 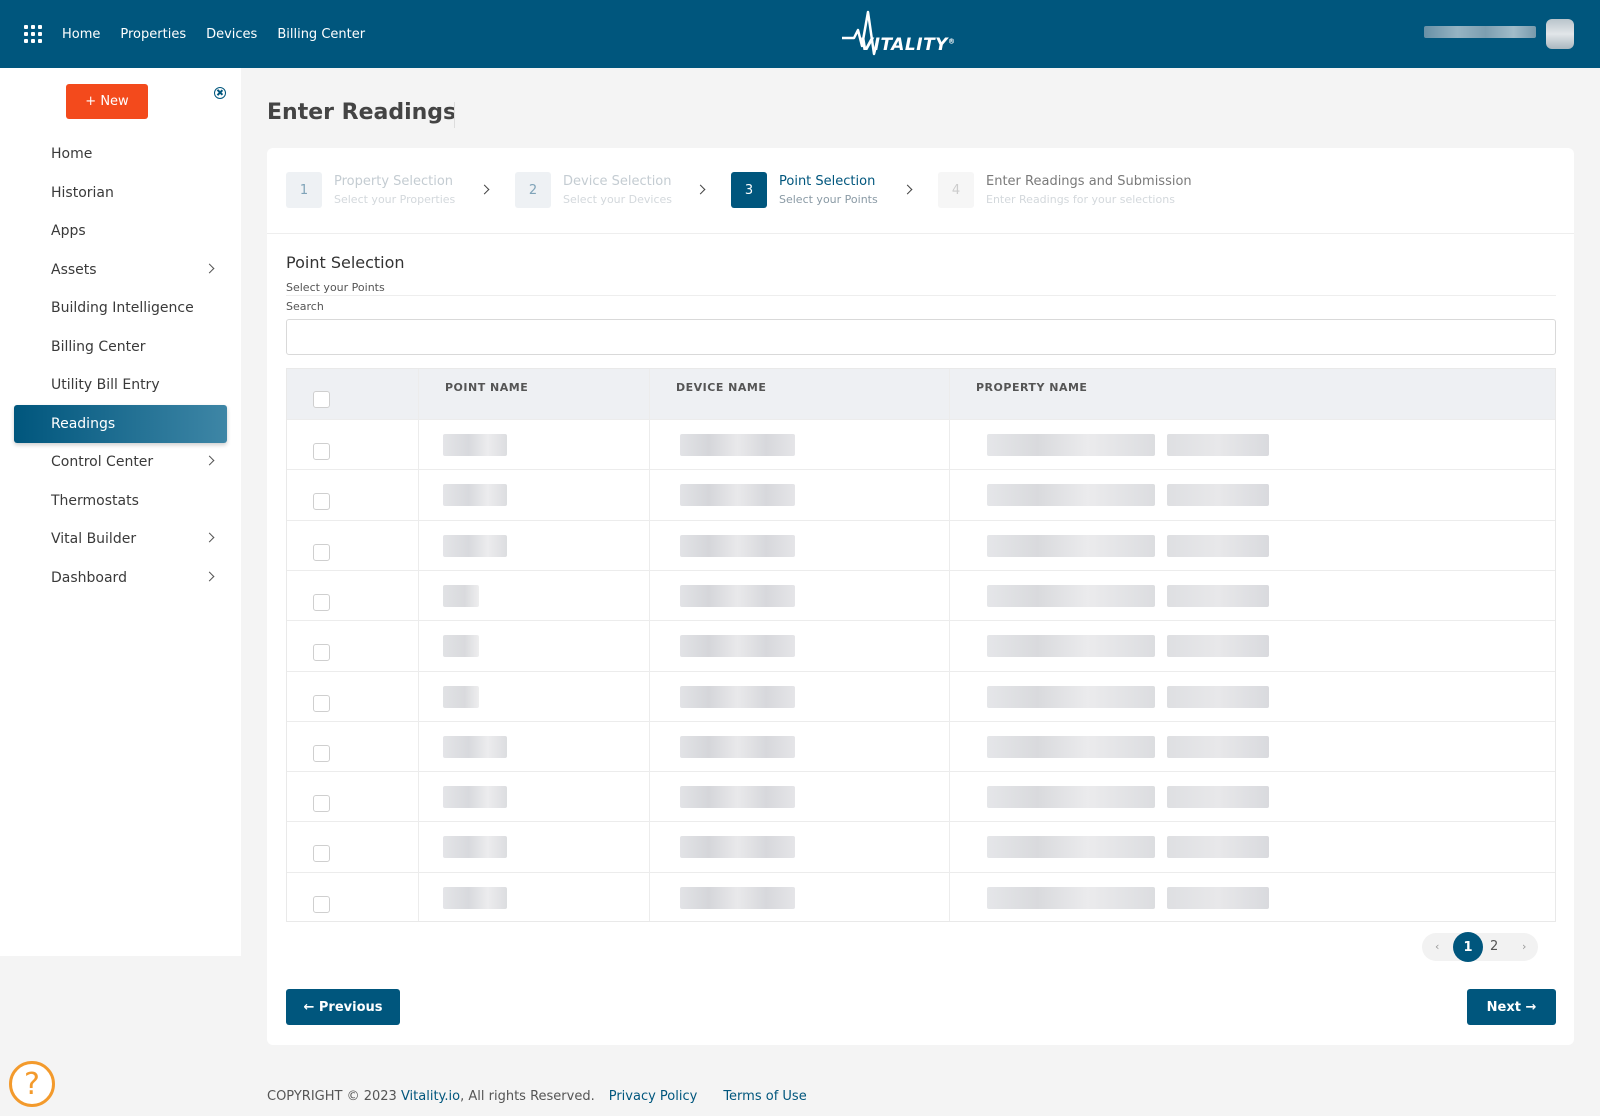 I want to click on top-nav-home: Home, so click(x=81, y=34).